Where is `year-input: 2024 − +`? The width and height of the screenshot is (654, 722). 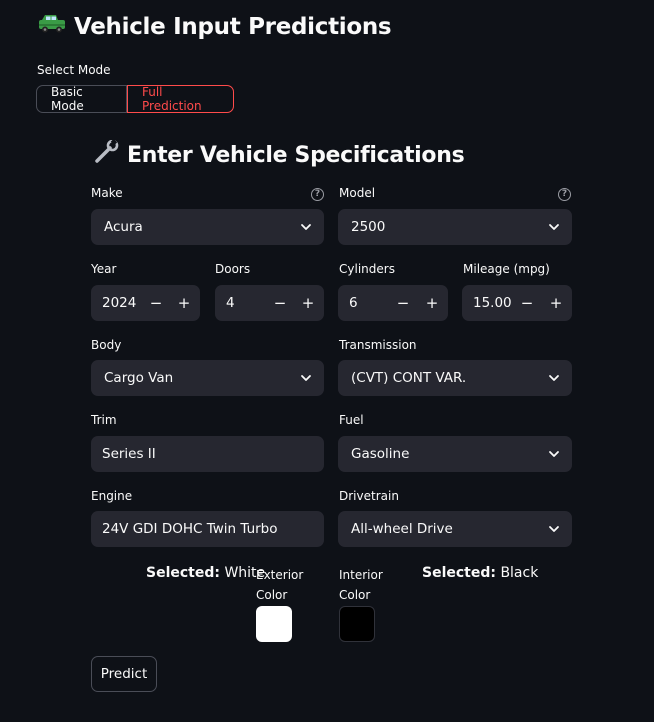 year-input: 2024 − + is located at coordinates (145, 303).